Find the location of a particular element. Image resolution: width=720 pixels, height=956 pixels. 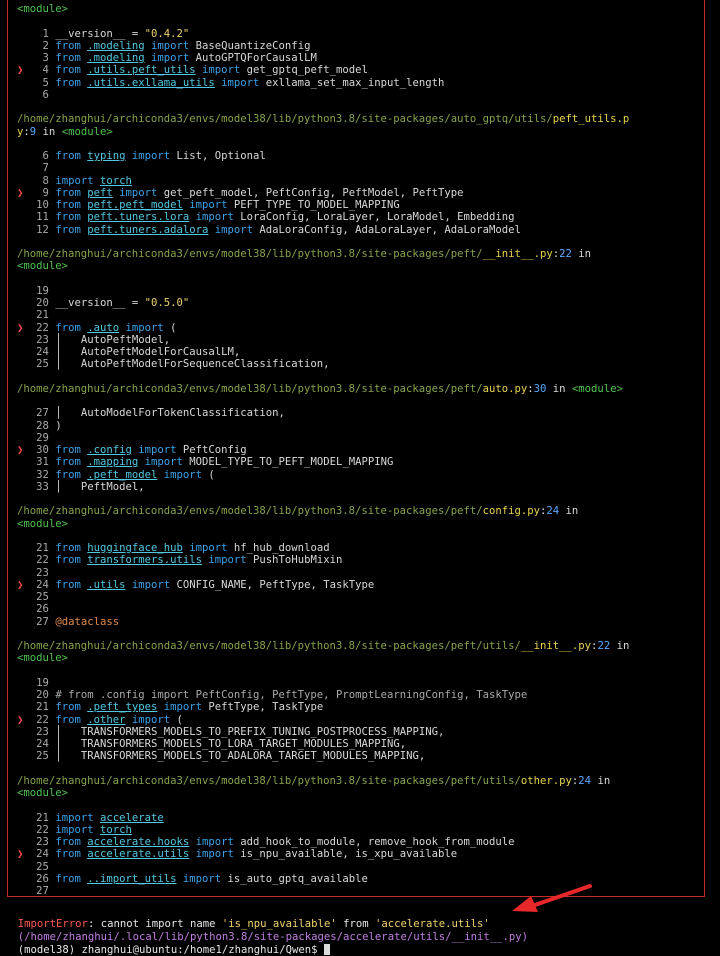

code-line-highlighted: ❯ 30 from .config import PeftConfig is located at coordinates (132, 450).